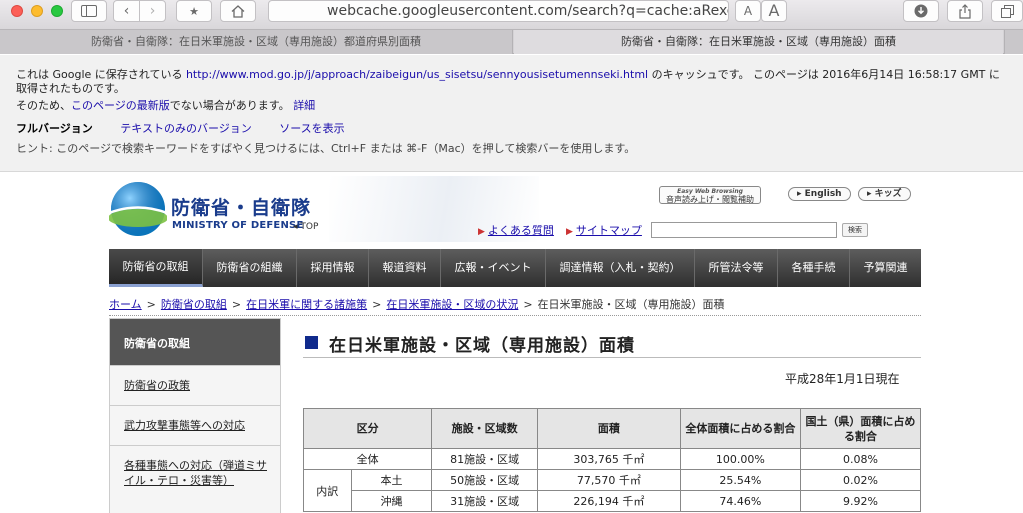 This screenshot has height=513, width=1023. I want to click on tab-prefecture-area: 防衛省・自衛隊：在日米軍施設・区域（専用施設）都道府県別面積, so click(256, 42).